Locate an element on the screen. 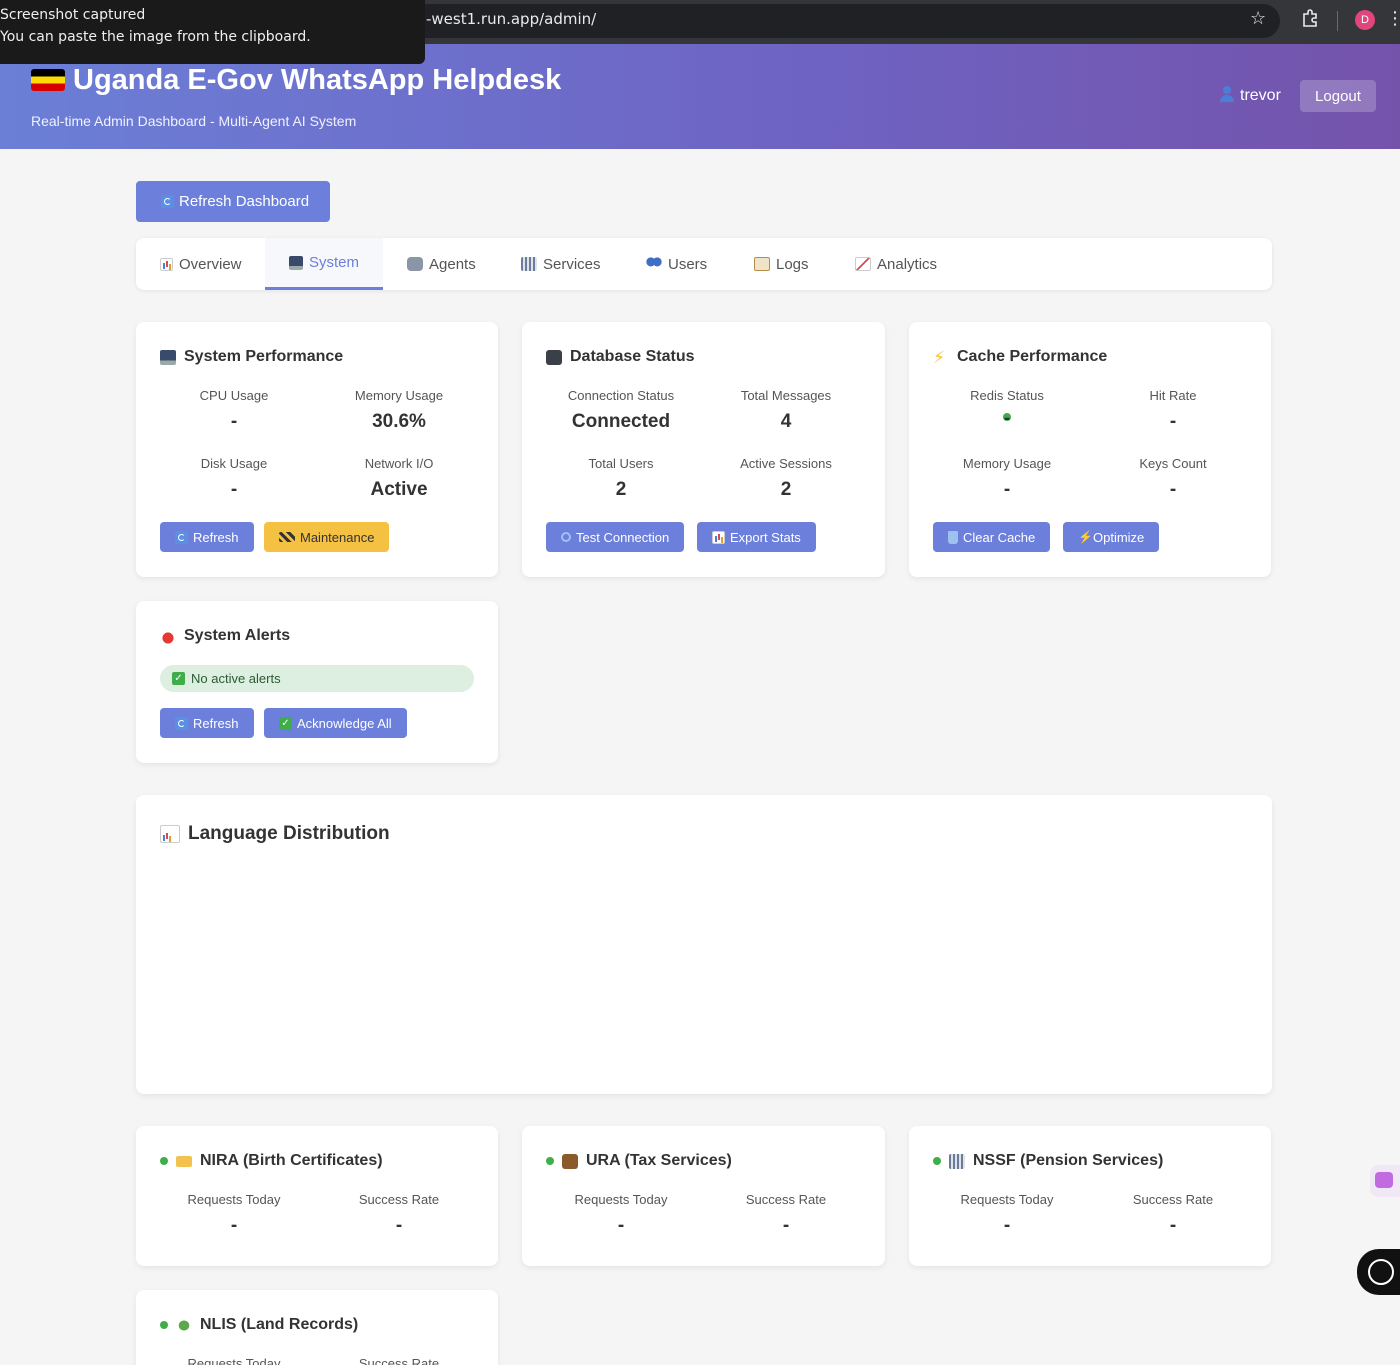 Image resolution: width=1400 pixels, height=1365 pixels. hit-rate-value: - is located at coordinates (1173, 421).